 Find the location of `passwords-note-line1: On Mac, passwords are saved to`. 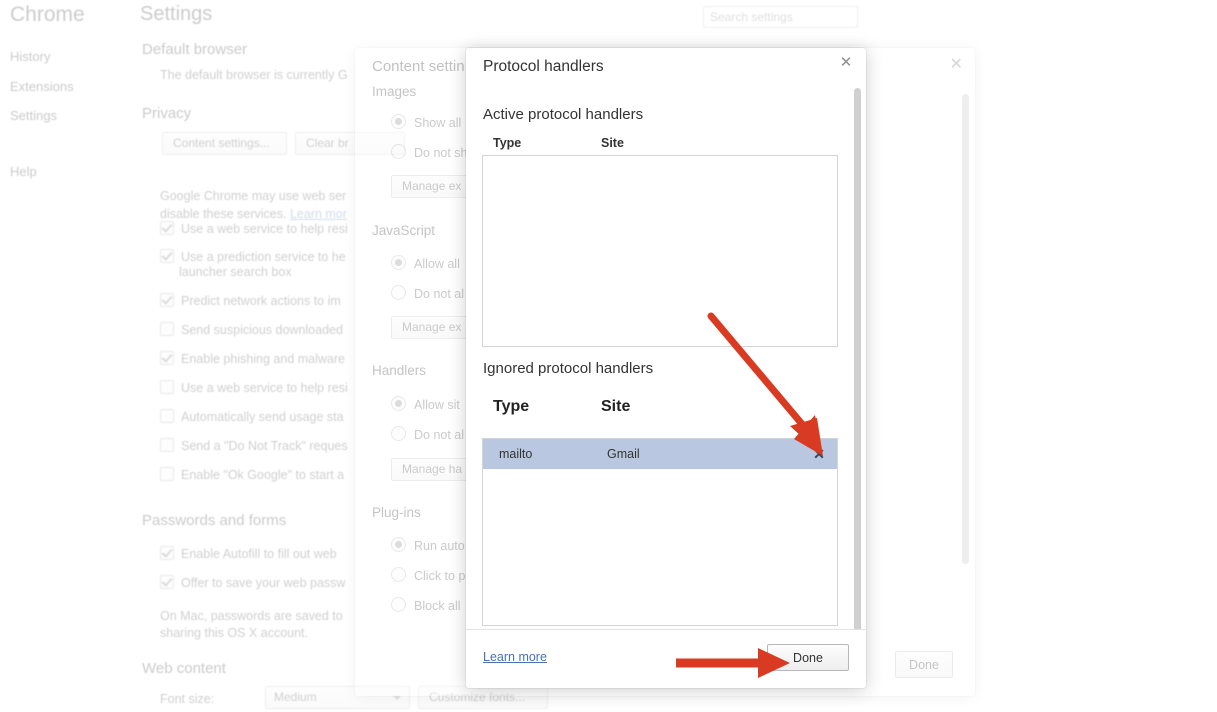

passwords-note-line1: On Mac, passwords are saved to is located at coordinates (251, 616).